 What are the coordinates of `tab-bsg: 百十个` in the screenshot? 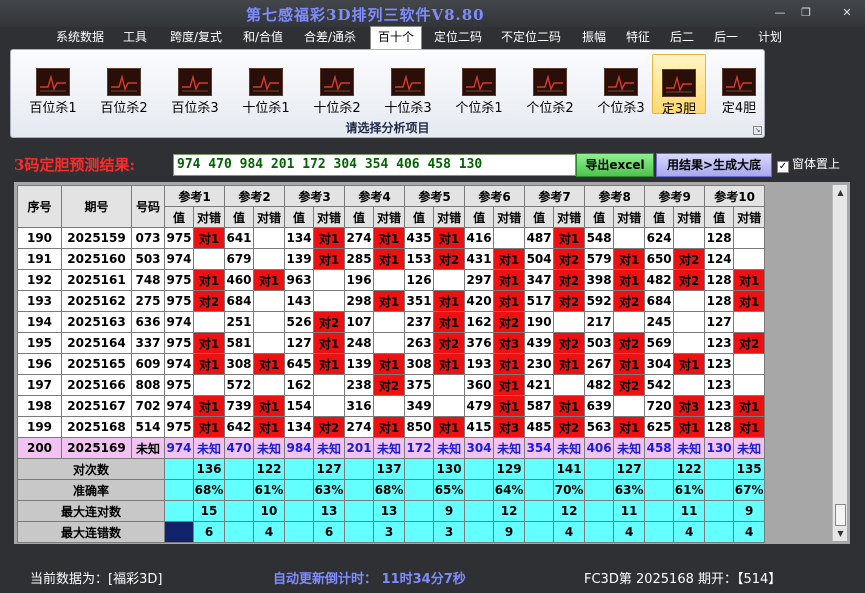 It's located at (396, 37).